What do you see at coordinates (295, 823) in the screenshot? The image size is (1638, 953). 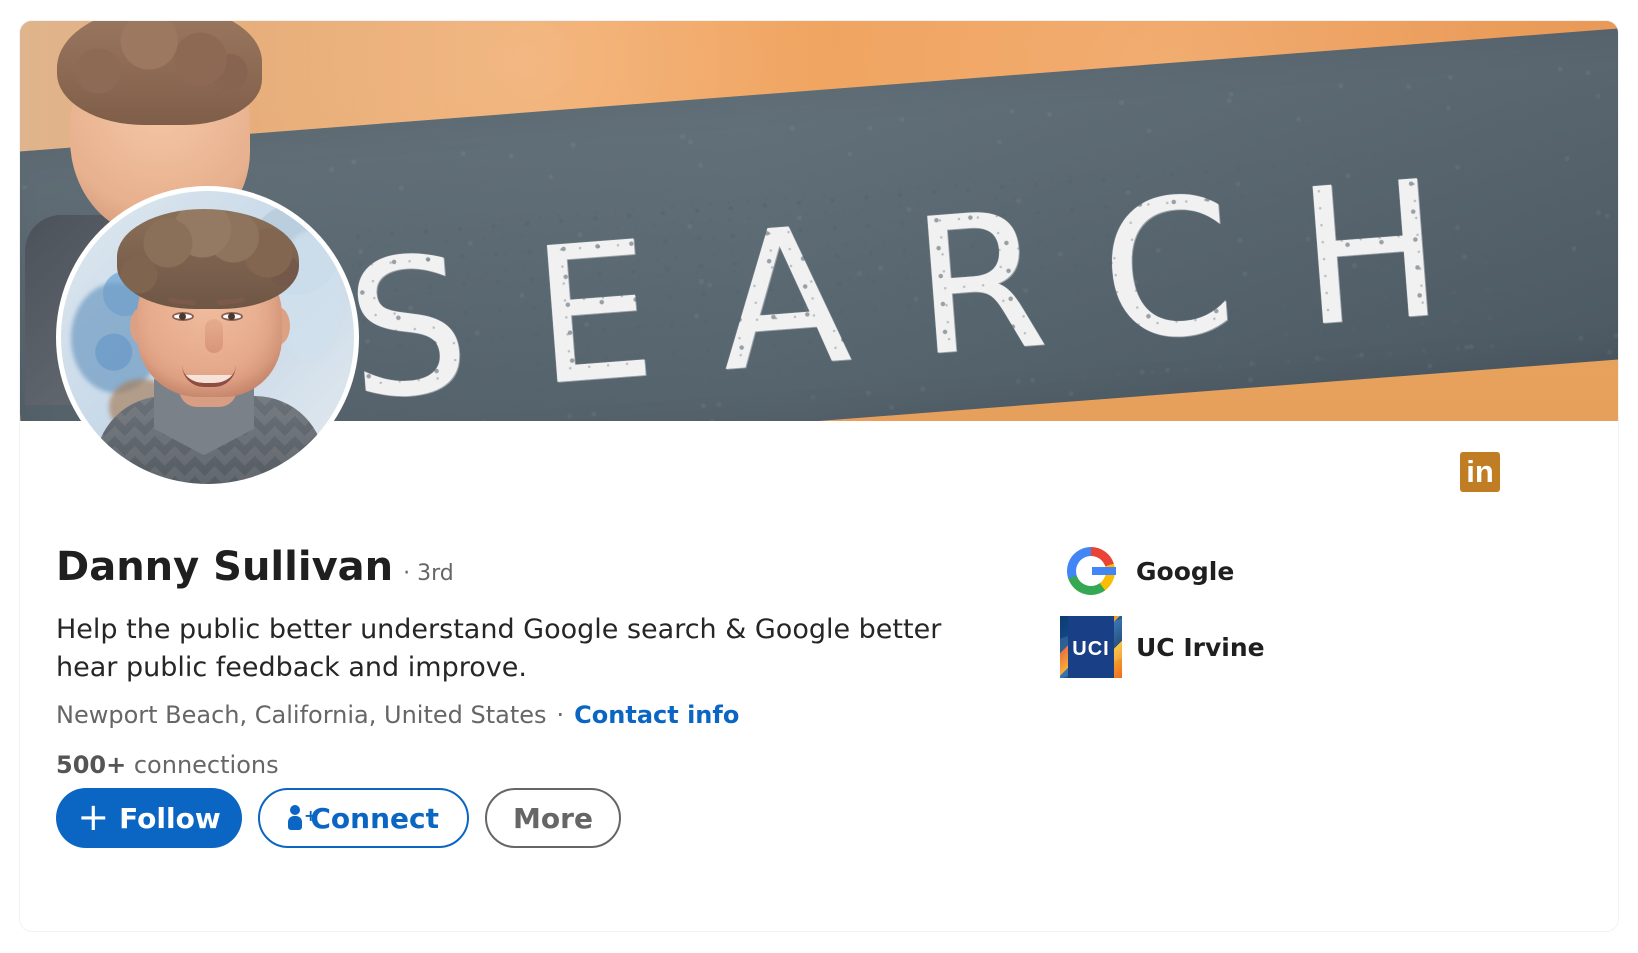 I see `person-add-icon-body` at bounding box center [295, 823].